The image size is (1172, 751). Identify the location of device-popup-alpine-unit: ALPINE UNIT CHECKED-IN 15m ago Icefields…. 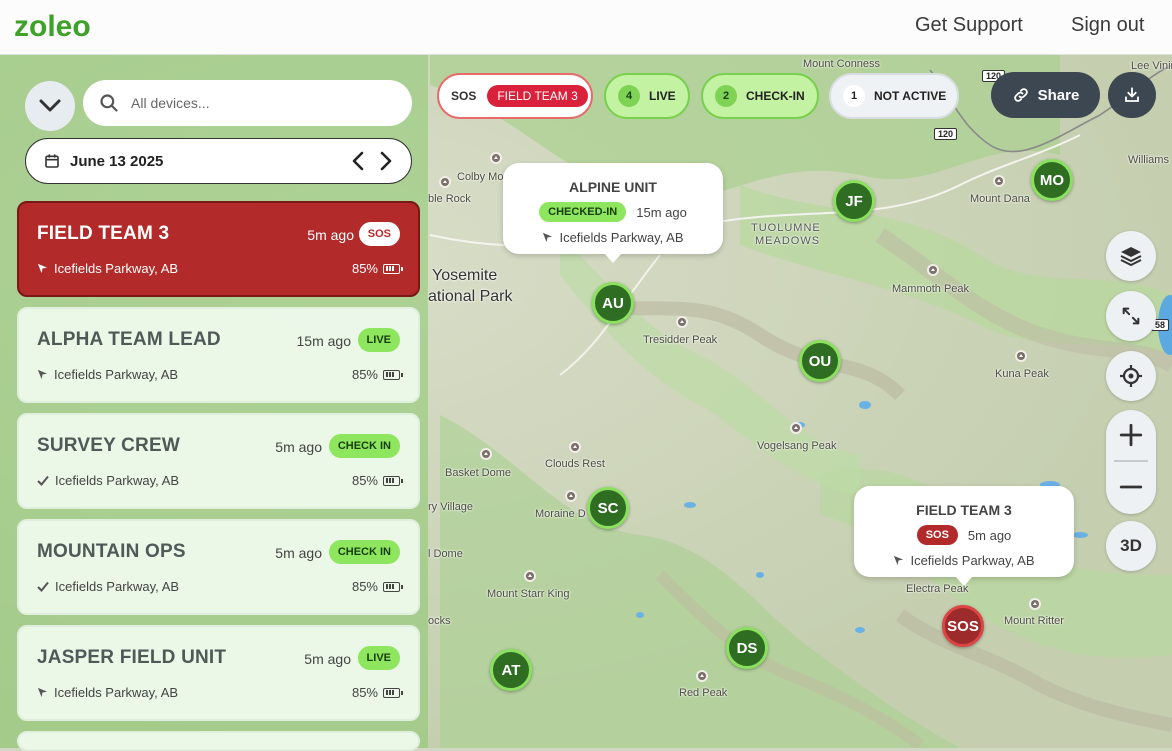
(613, 213).